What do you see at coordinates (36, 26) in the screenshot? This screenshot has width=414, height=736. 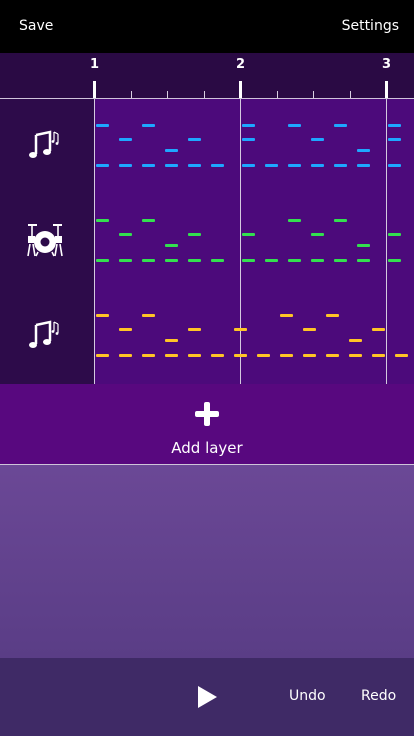 I see `save-button: Save` at bounding box center [36, 26].